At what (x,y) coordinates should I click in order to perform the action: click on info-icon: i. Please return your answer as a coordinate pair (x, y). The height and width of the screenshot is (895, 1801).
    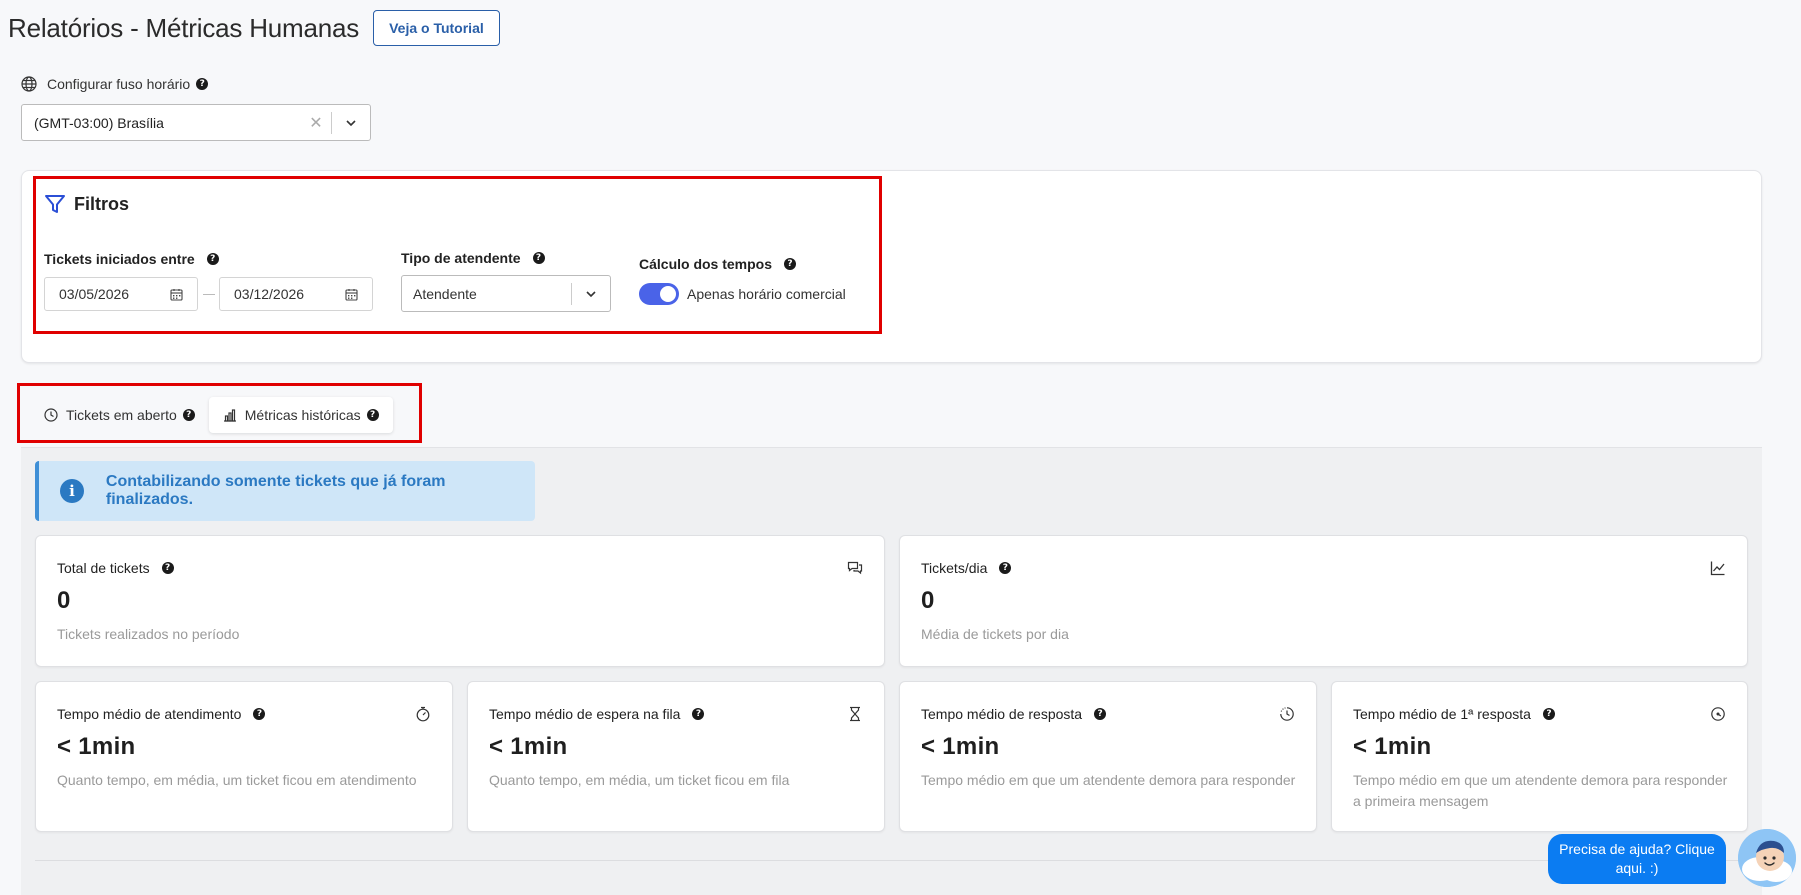
    Looking at the image, I should click on (72, 491).